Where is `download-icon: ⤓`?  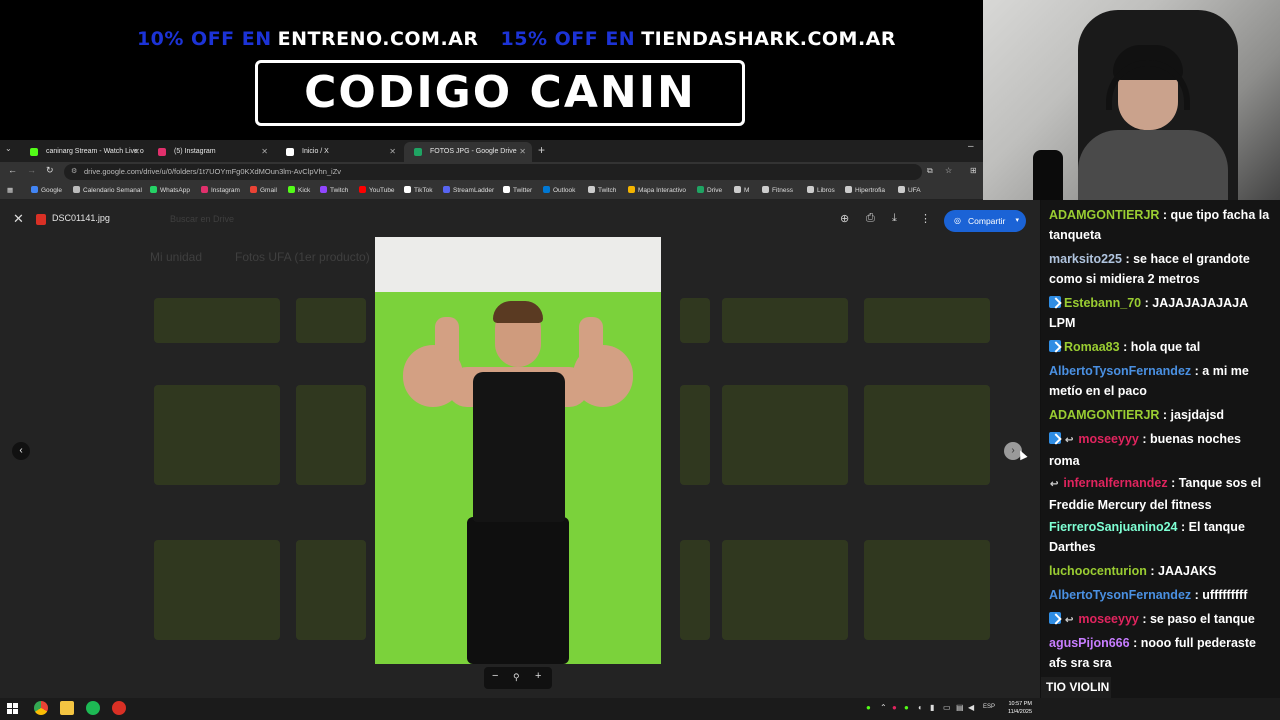
download-icon: ⤓ is located at coordinates (894, 218).